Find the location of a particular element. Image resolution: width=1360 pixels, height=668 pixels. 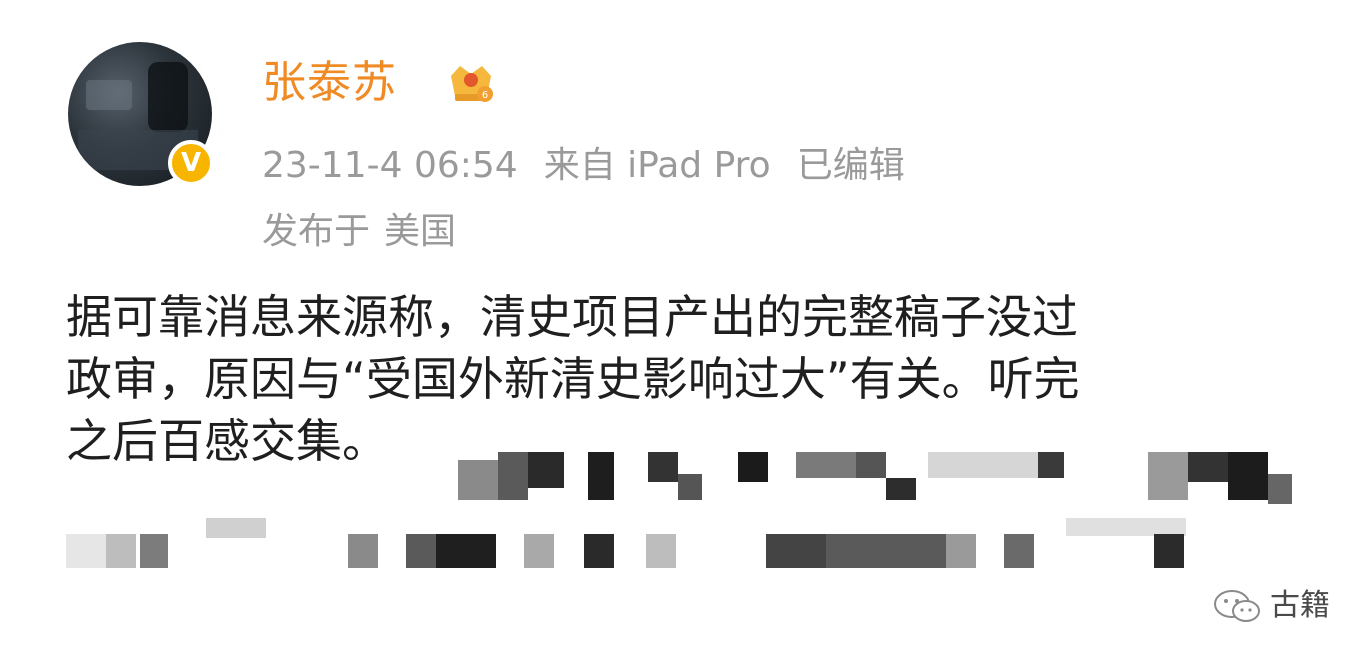

post-meta: 23-11-4 06:54 来自 iPad Pro 已编辑 is located at coordinates (596, 162).